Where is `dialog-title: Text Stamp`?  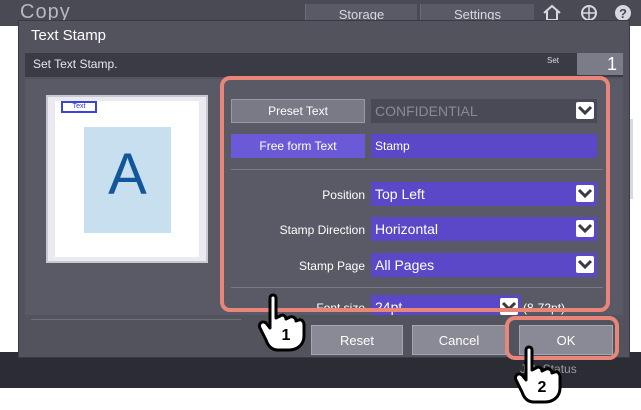 dialog-title: Text Stamp is located at coordinates (69, 35).